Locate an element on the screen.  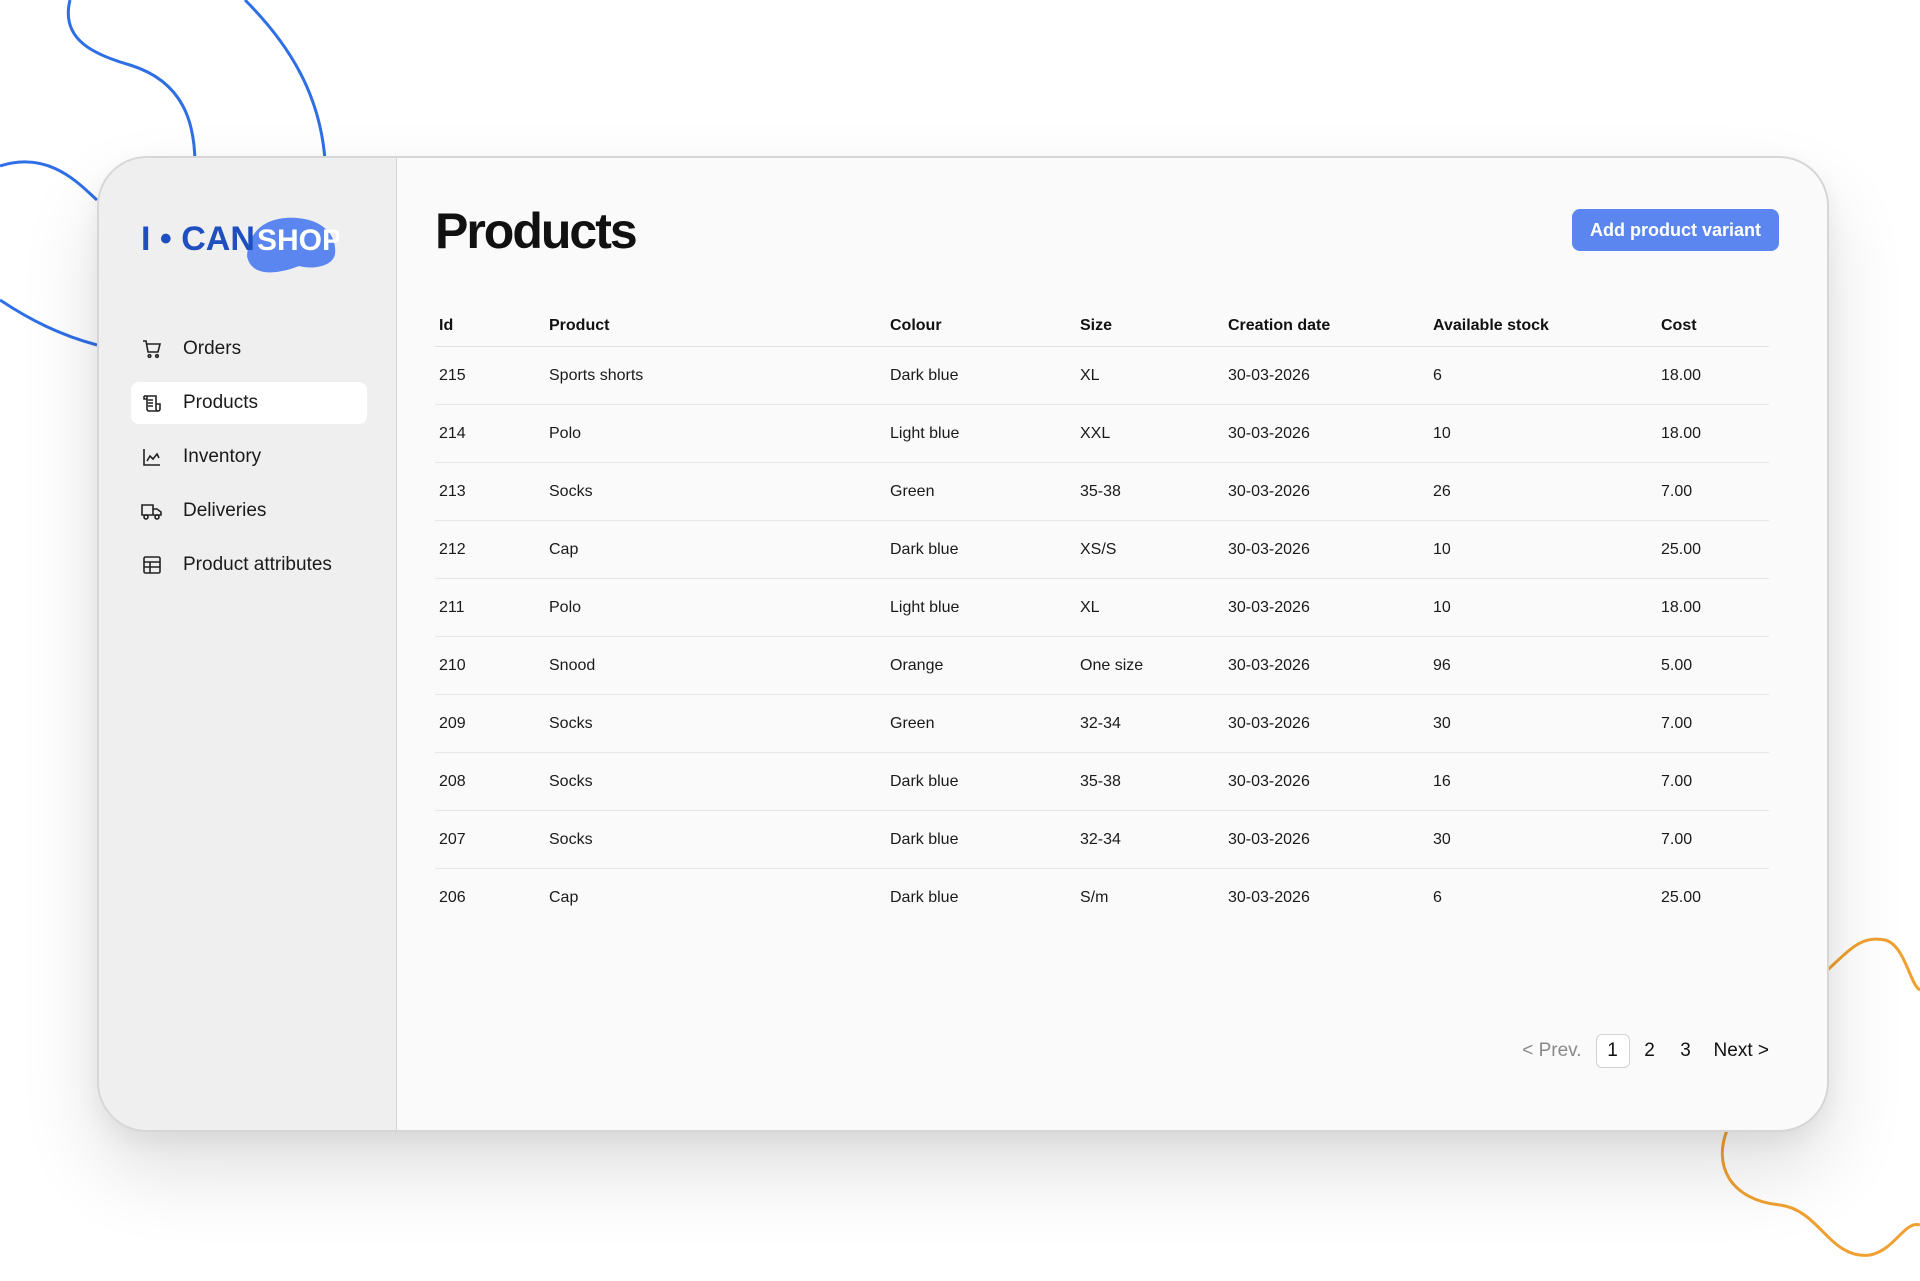
cell-id: 213 is located at coordinates (490, 491).